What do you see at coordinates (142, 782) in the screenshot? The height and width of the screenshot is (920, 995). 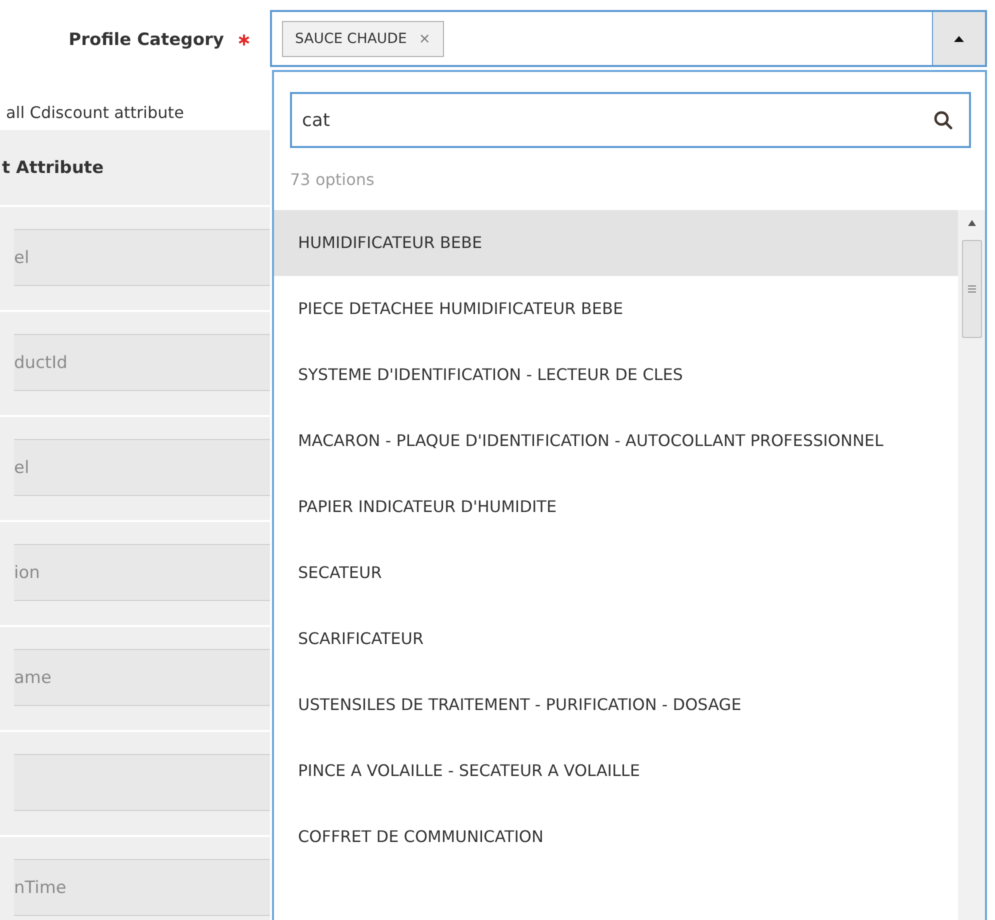 I see `input-field` at bounding box center [142, 782].